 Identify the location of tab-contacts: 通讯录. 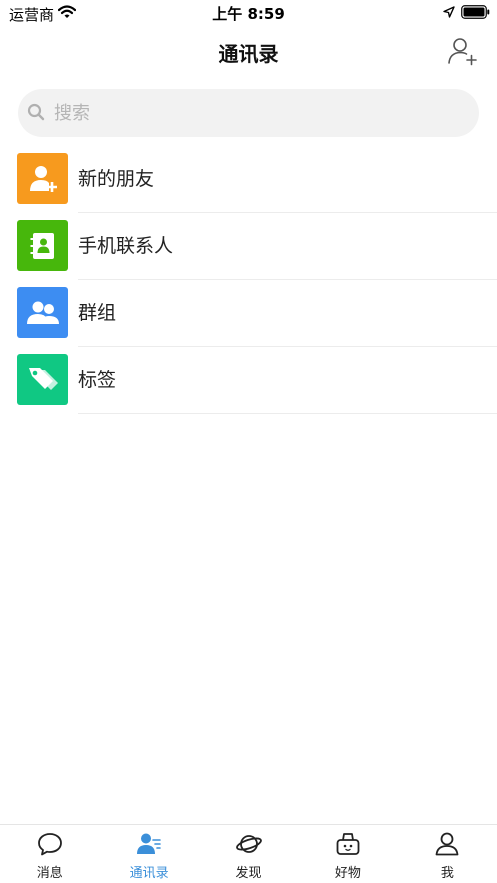
(148, 854).